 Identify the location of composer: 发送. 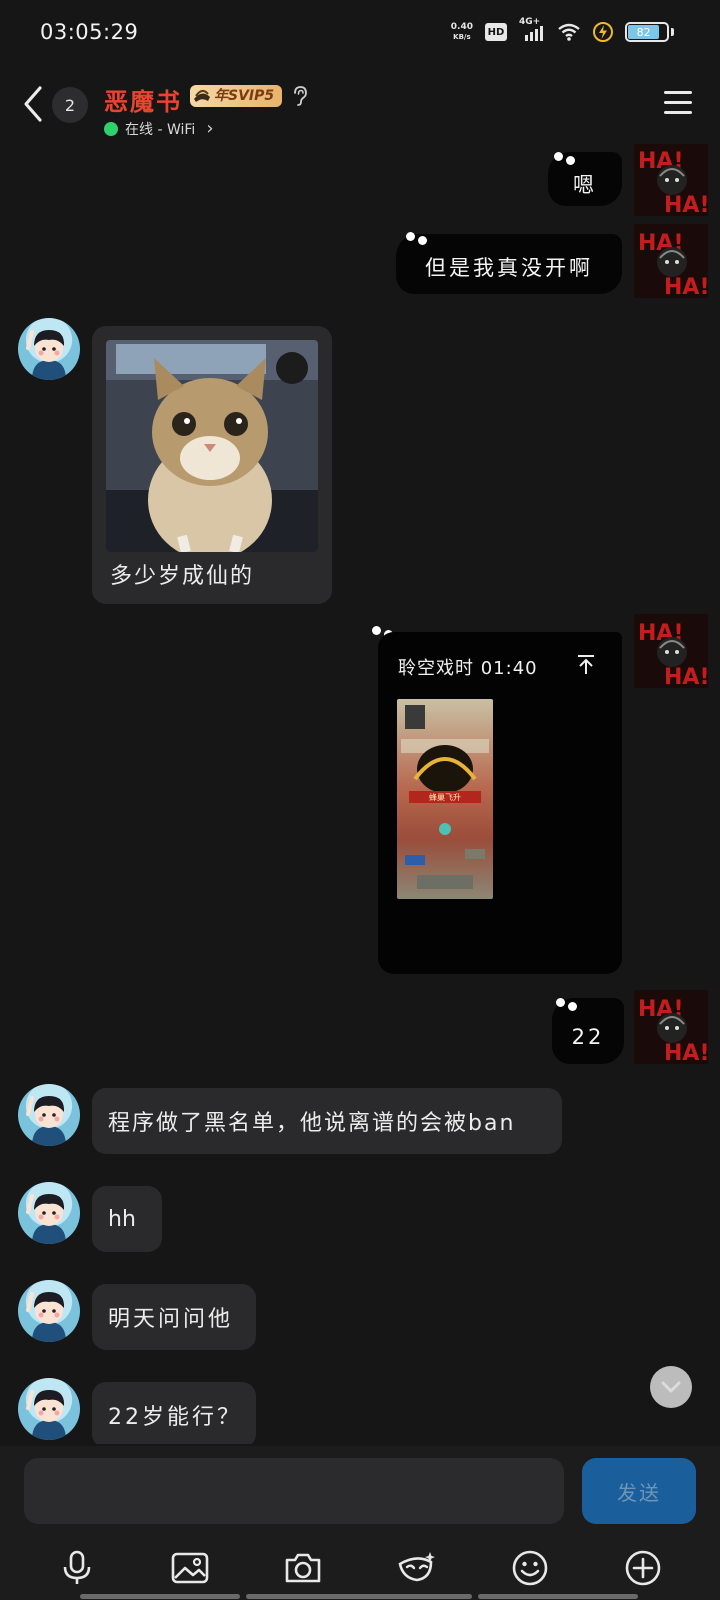
(360, 1523).